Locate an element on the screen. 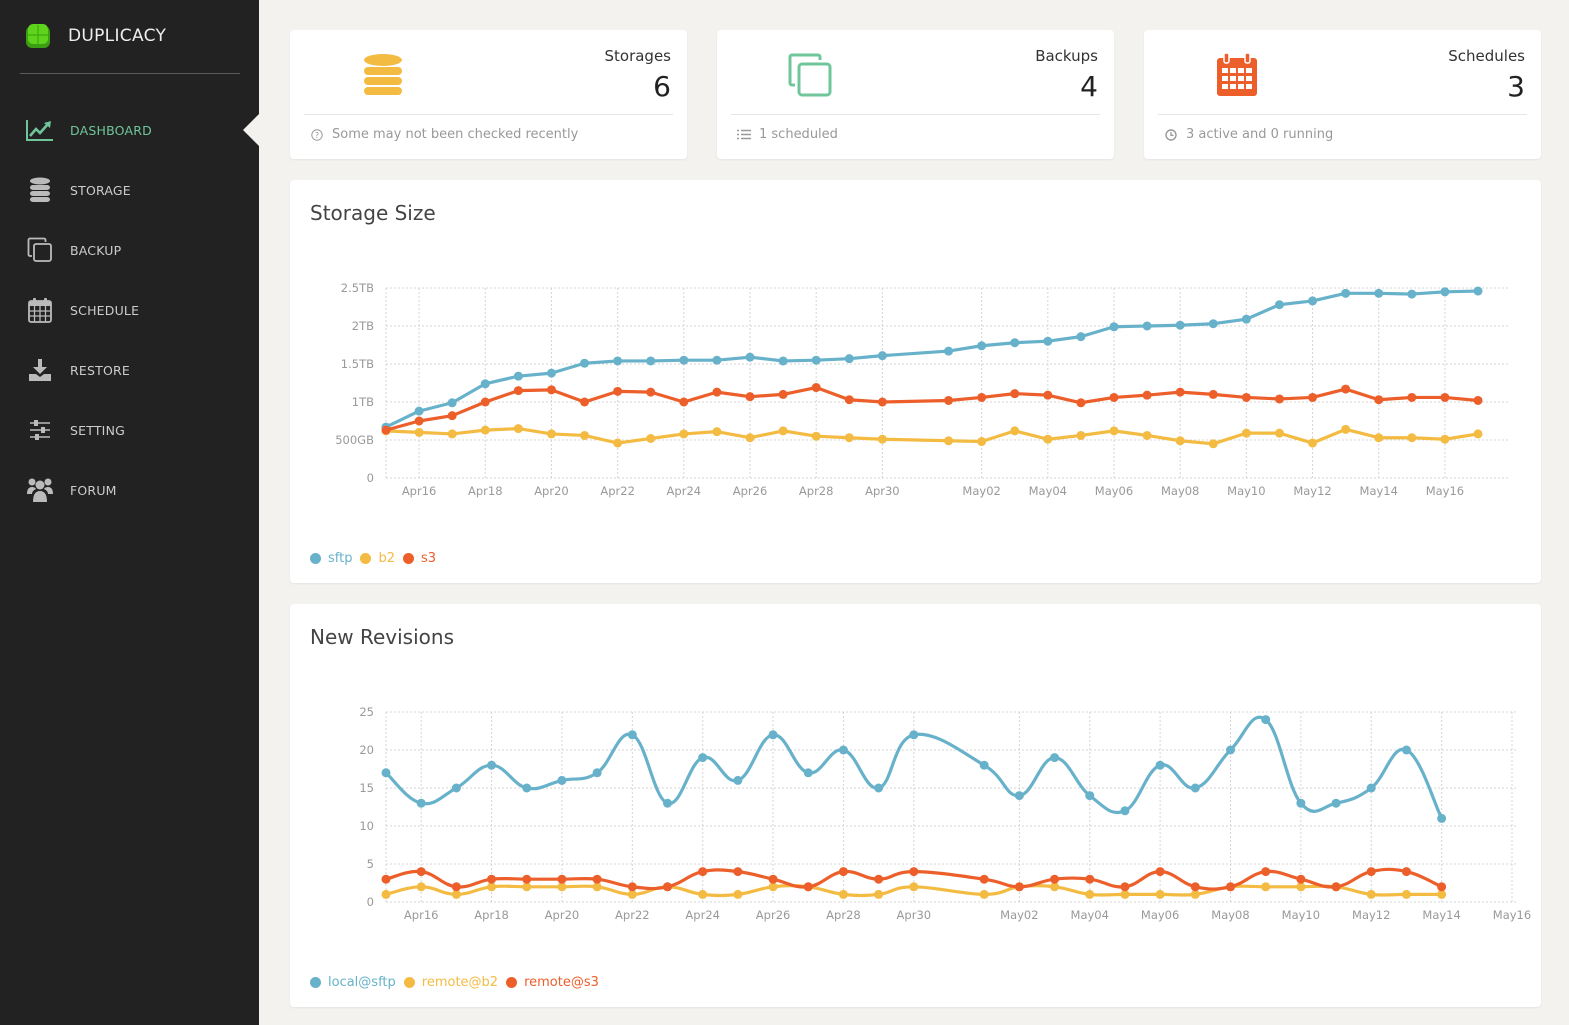  legend-item-remote-s3: remote@s3 is located at coordinates (552, 982).